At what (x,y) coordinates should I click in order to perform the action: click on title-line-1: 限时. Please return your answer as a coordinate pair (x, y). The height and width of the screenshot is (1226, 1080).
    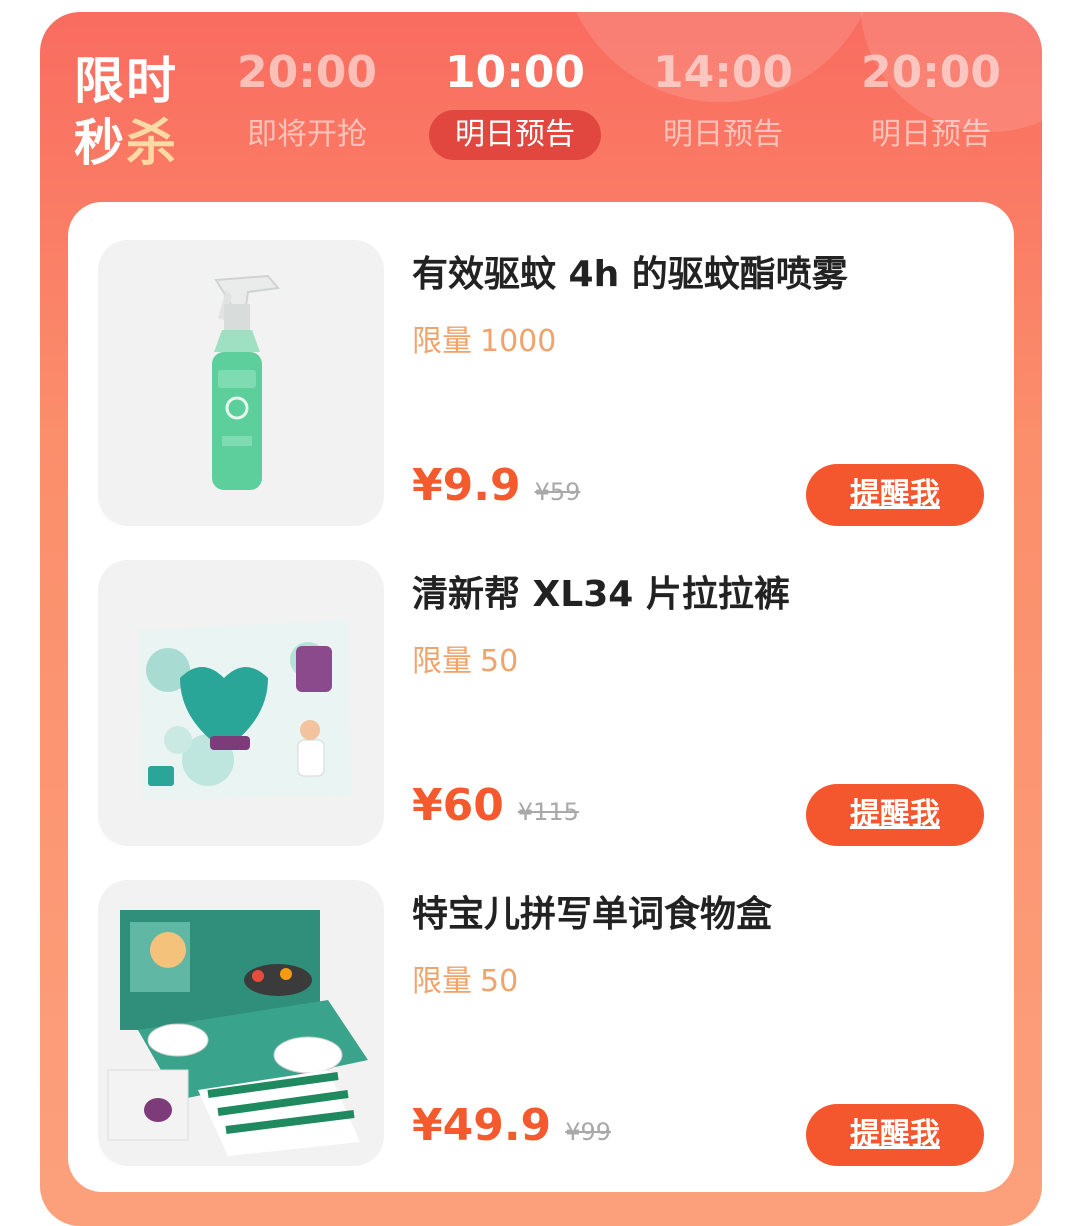
    Looking at the image, I should click on (126, 81).